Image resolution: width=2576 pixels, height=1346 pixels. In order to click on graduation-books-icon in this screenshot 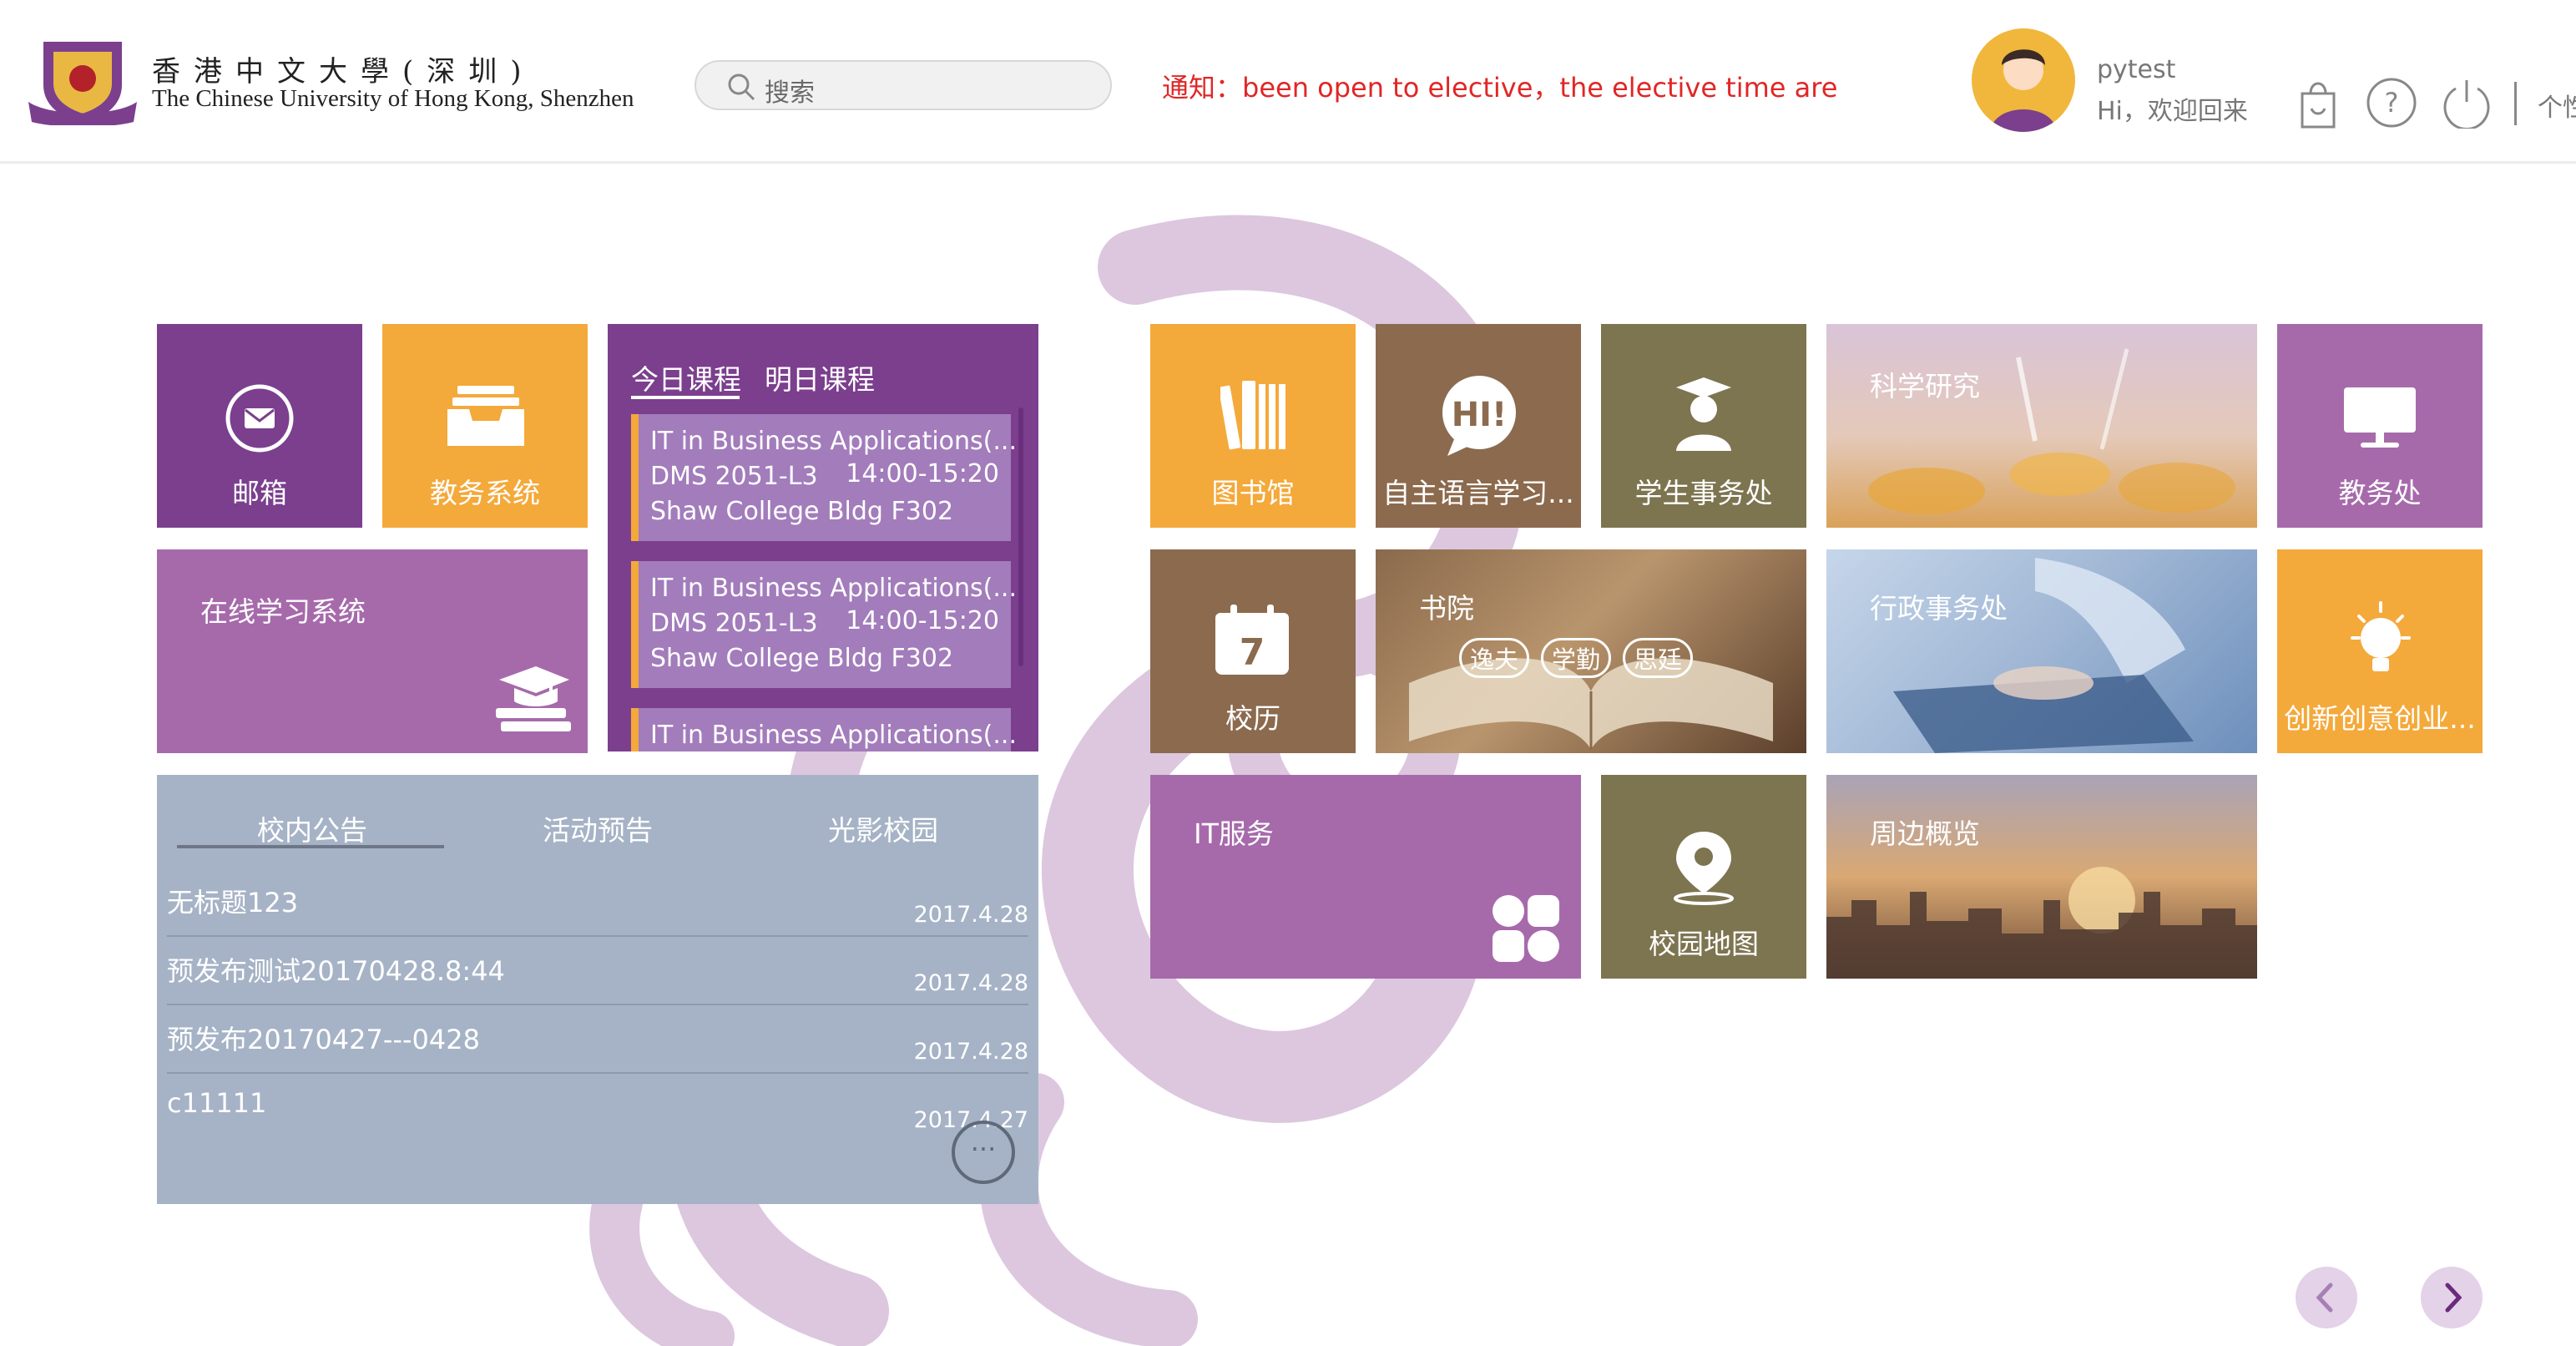, I will do `click(533, 698)`.